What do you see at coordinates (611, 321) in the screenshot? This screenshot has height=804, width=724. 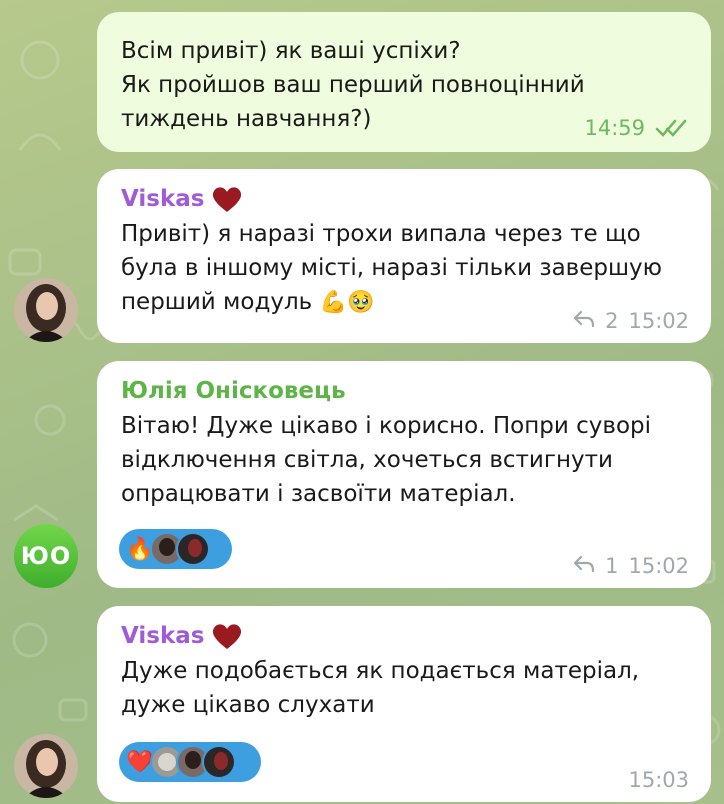 I see `reply-count: 2` at bounding box center [611, 321].